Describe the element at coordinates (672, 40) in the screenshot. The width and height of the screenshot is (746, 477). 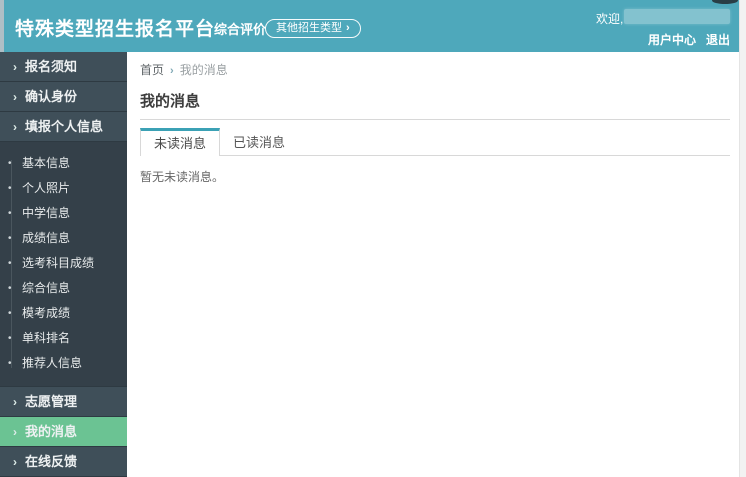
I see `user-center-link: 用户中心` at that location.